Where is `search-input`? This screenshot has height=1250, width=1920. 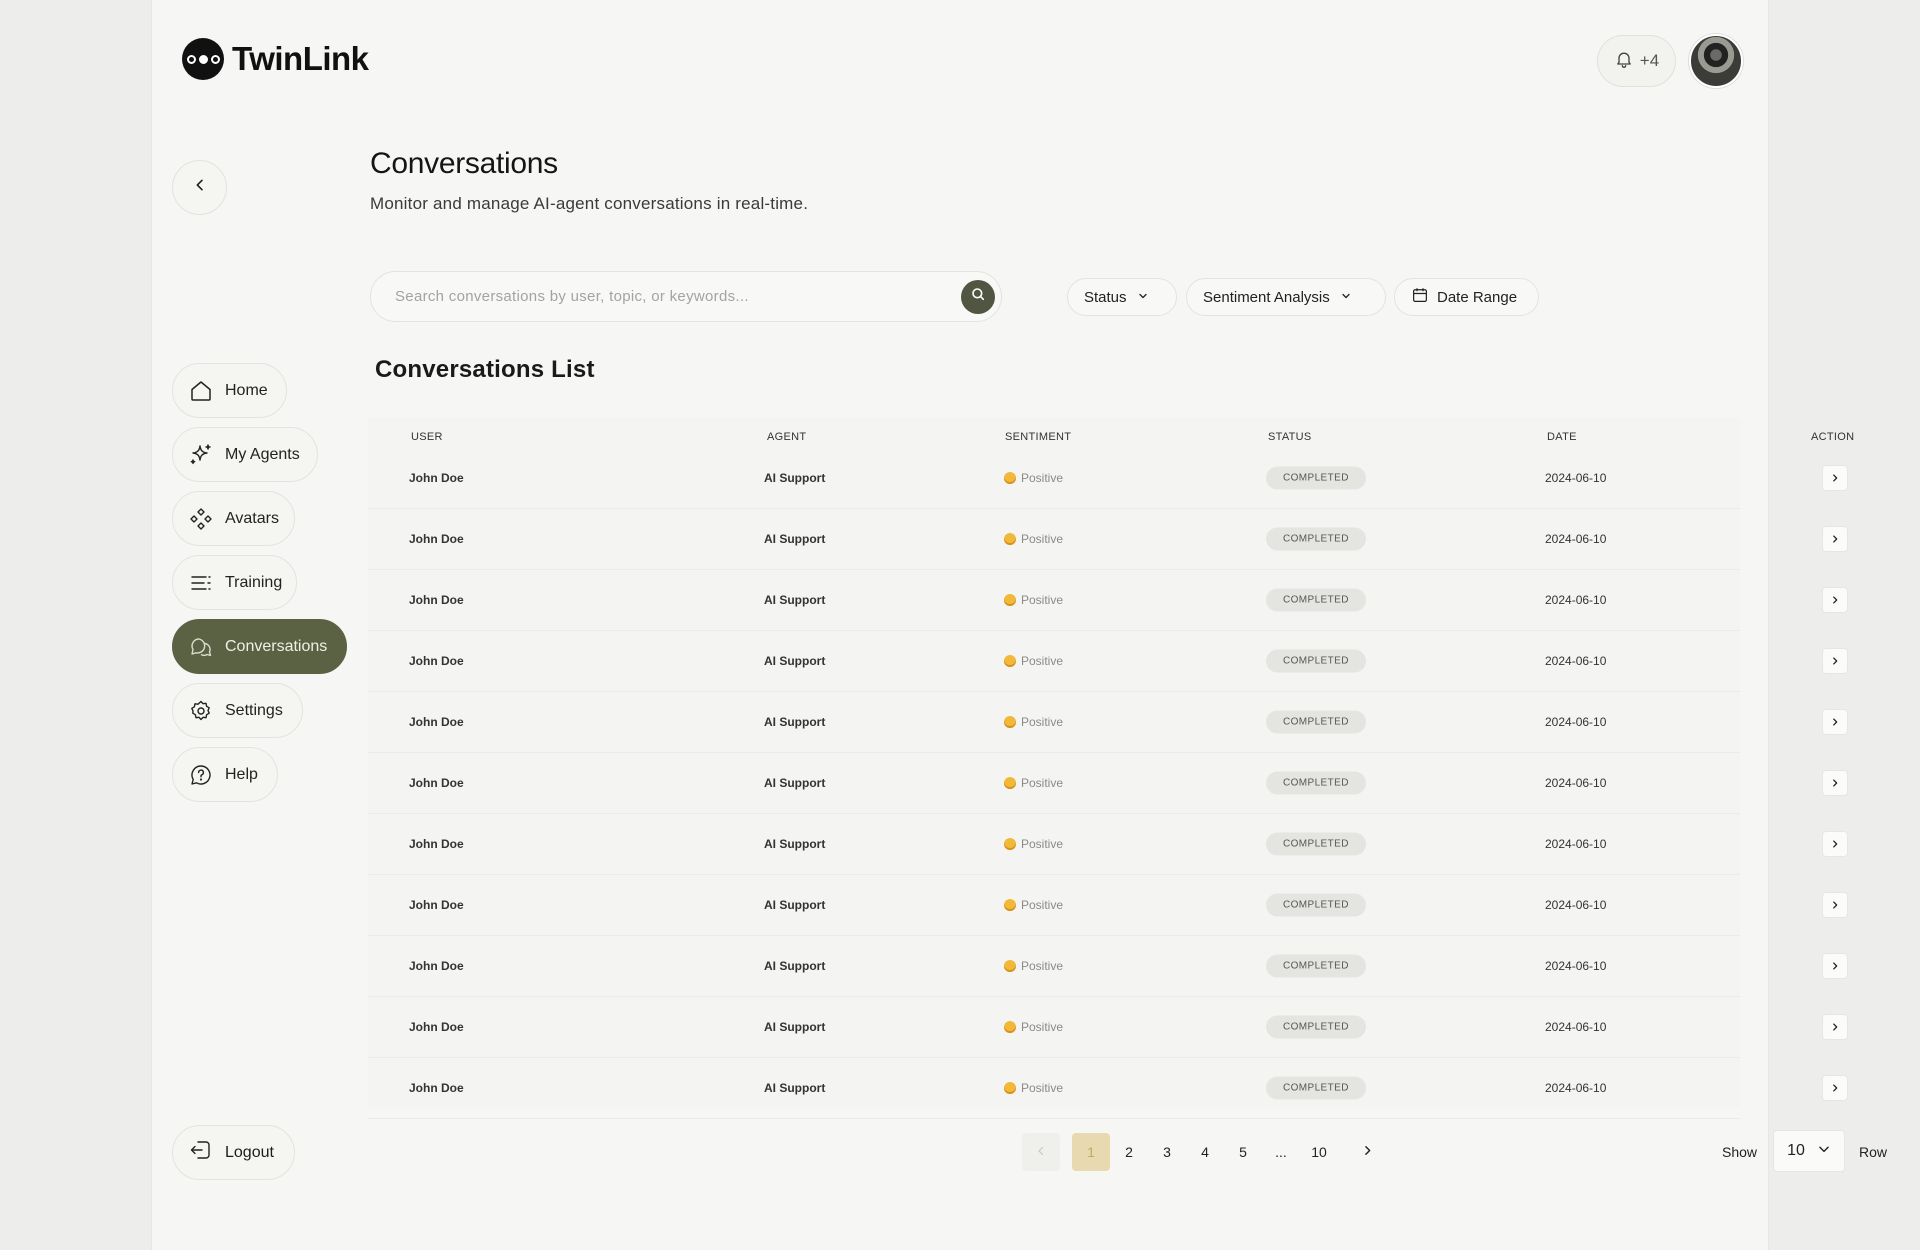
search-input is located at coordinates (678, 296).